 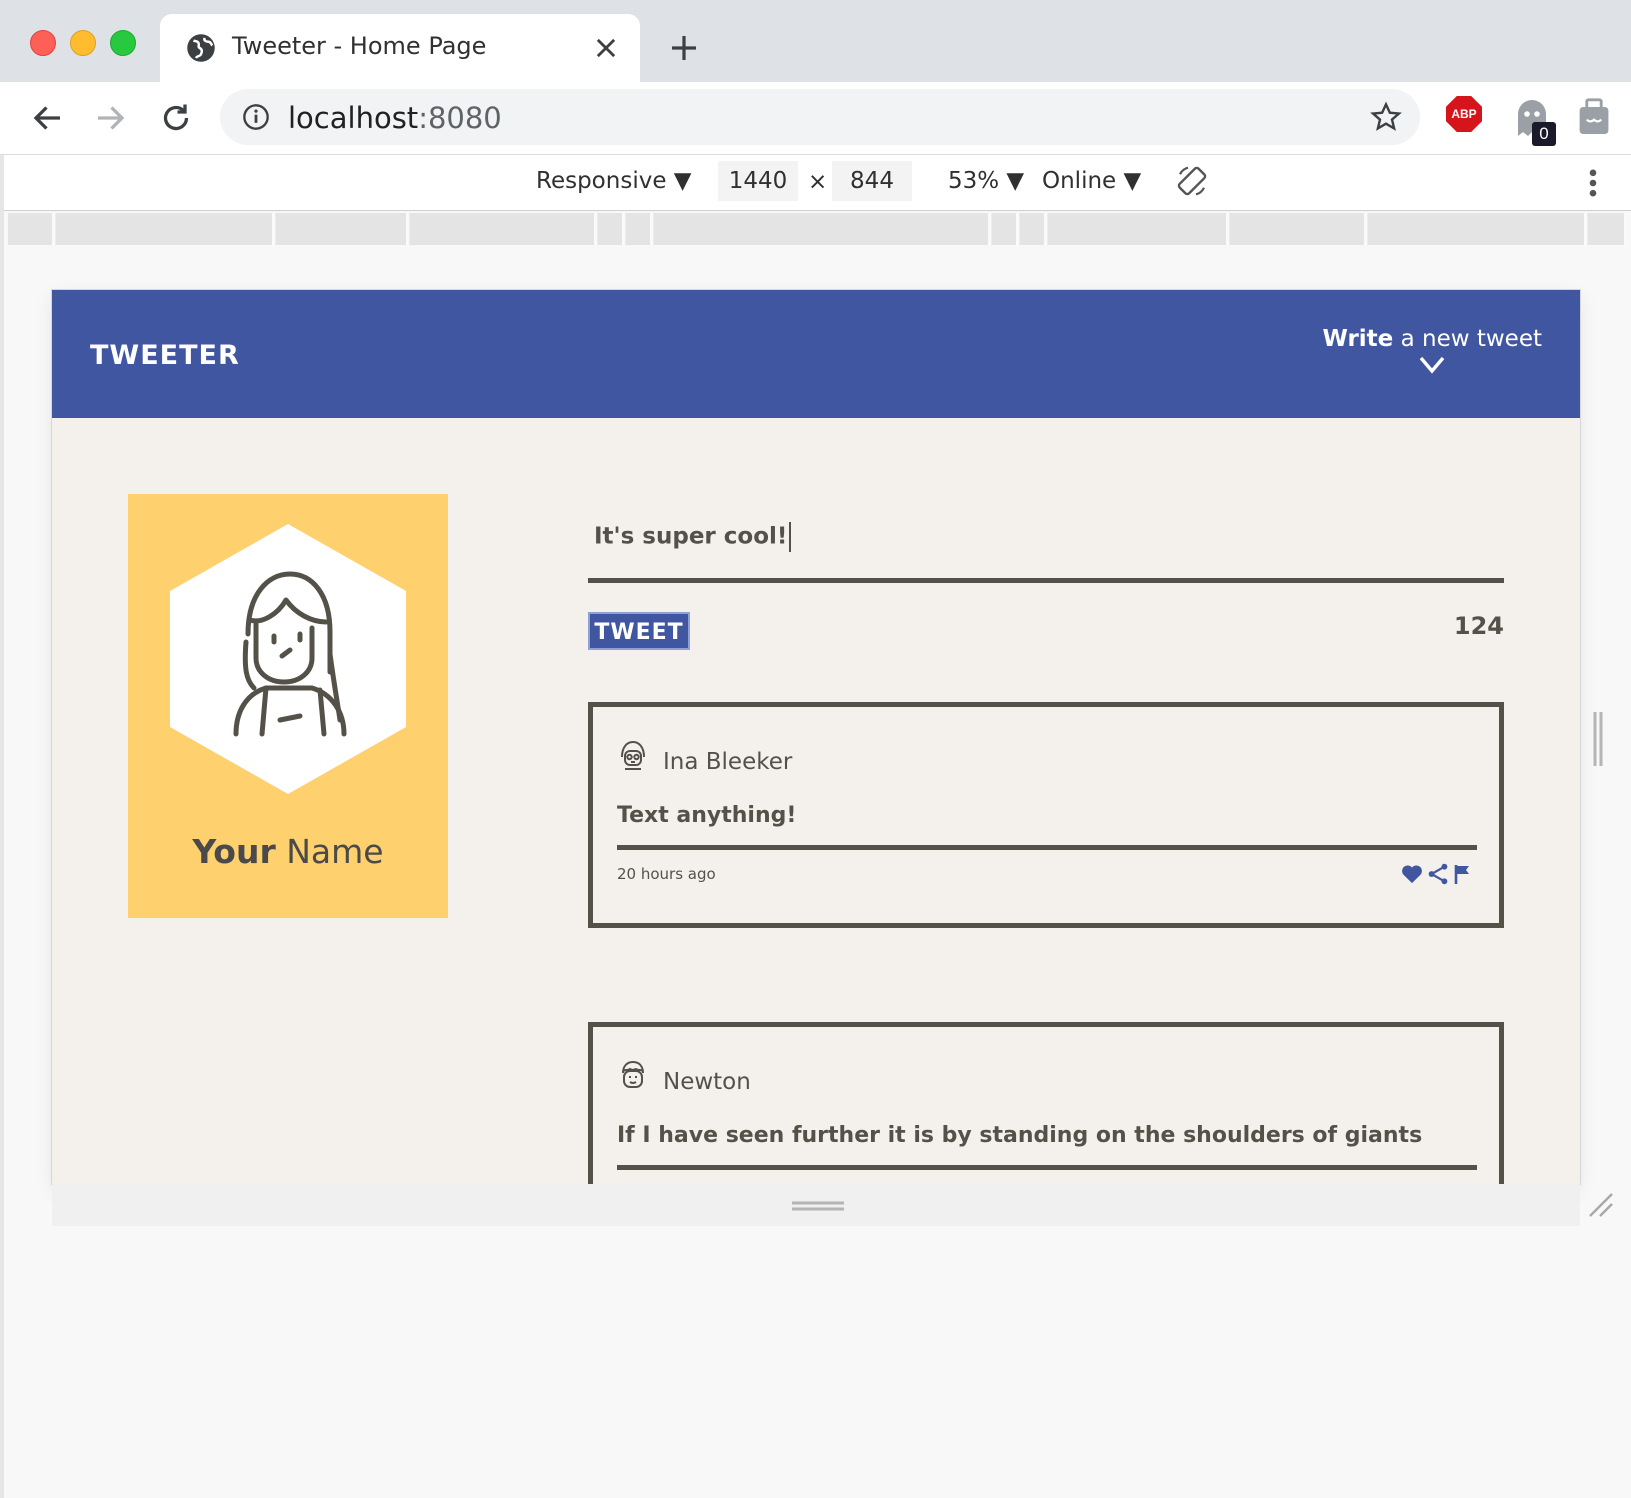 I want to click on bucket-extension-icon, so click(x=1594, y=116).